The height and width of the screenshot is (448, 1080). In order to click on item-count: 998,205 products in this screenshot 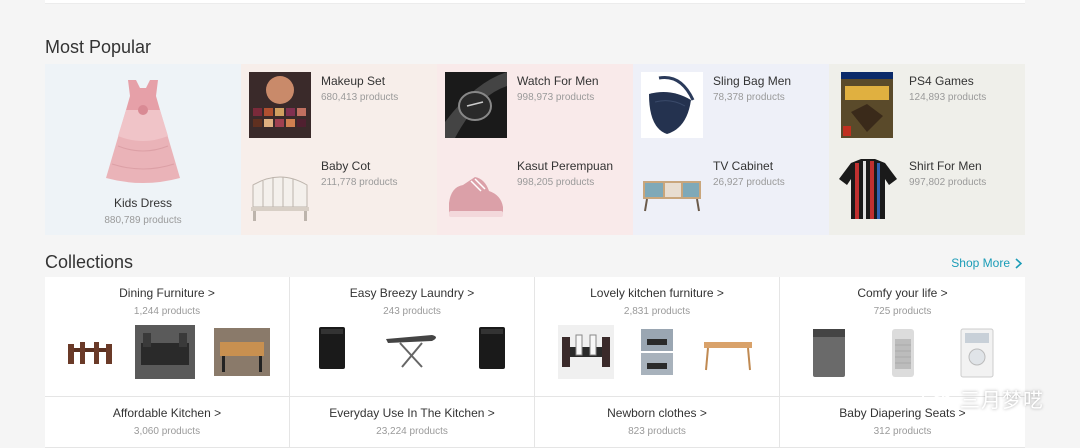, I will do `click(556, 182)`.